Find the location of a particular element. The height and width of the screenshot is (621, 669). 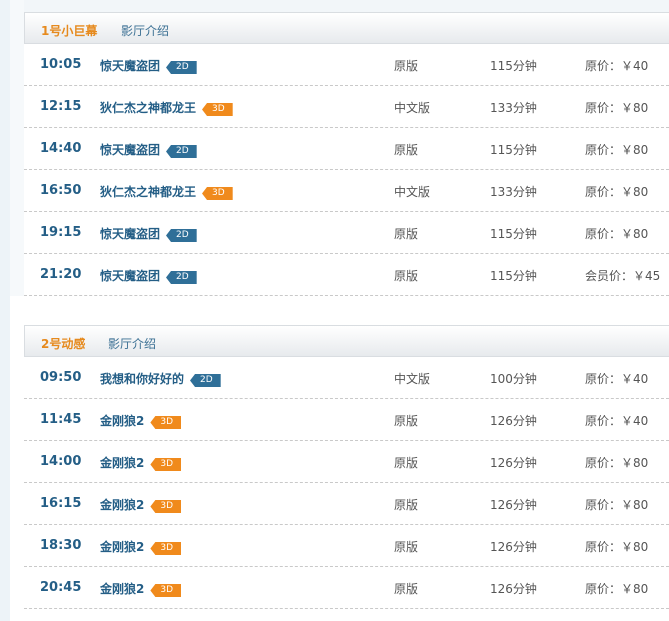

showing-row: 10:05 惊天魔盗团 2D 原版 115分钟 原价：￥40 is located at coordinates (346, 65).